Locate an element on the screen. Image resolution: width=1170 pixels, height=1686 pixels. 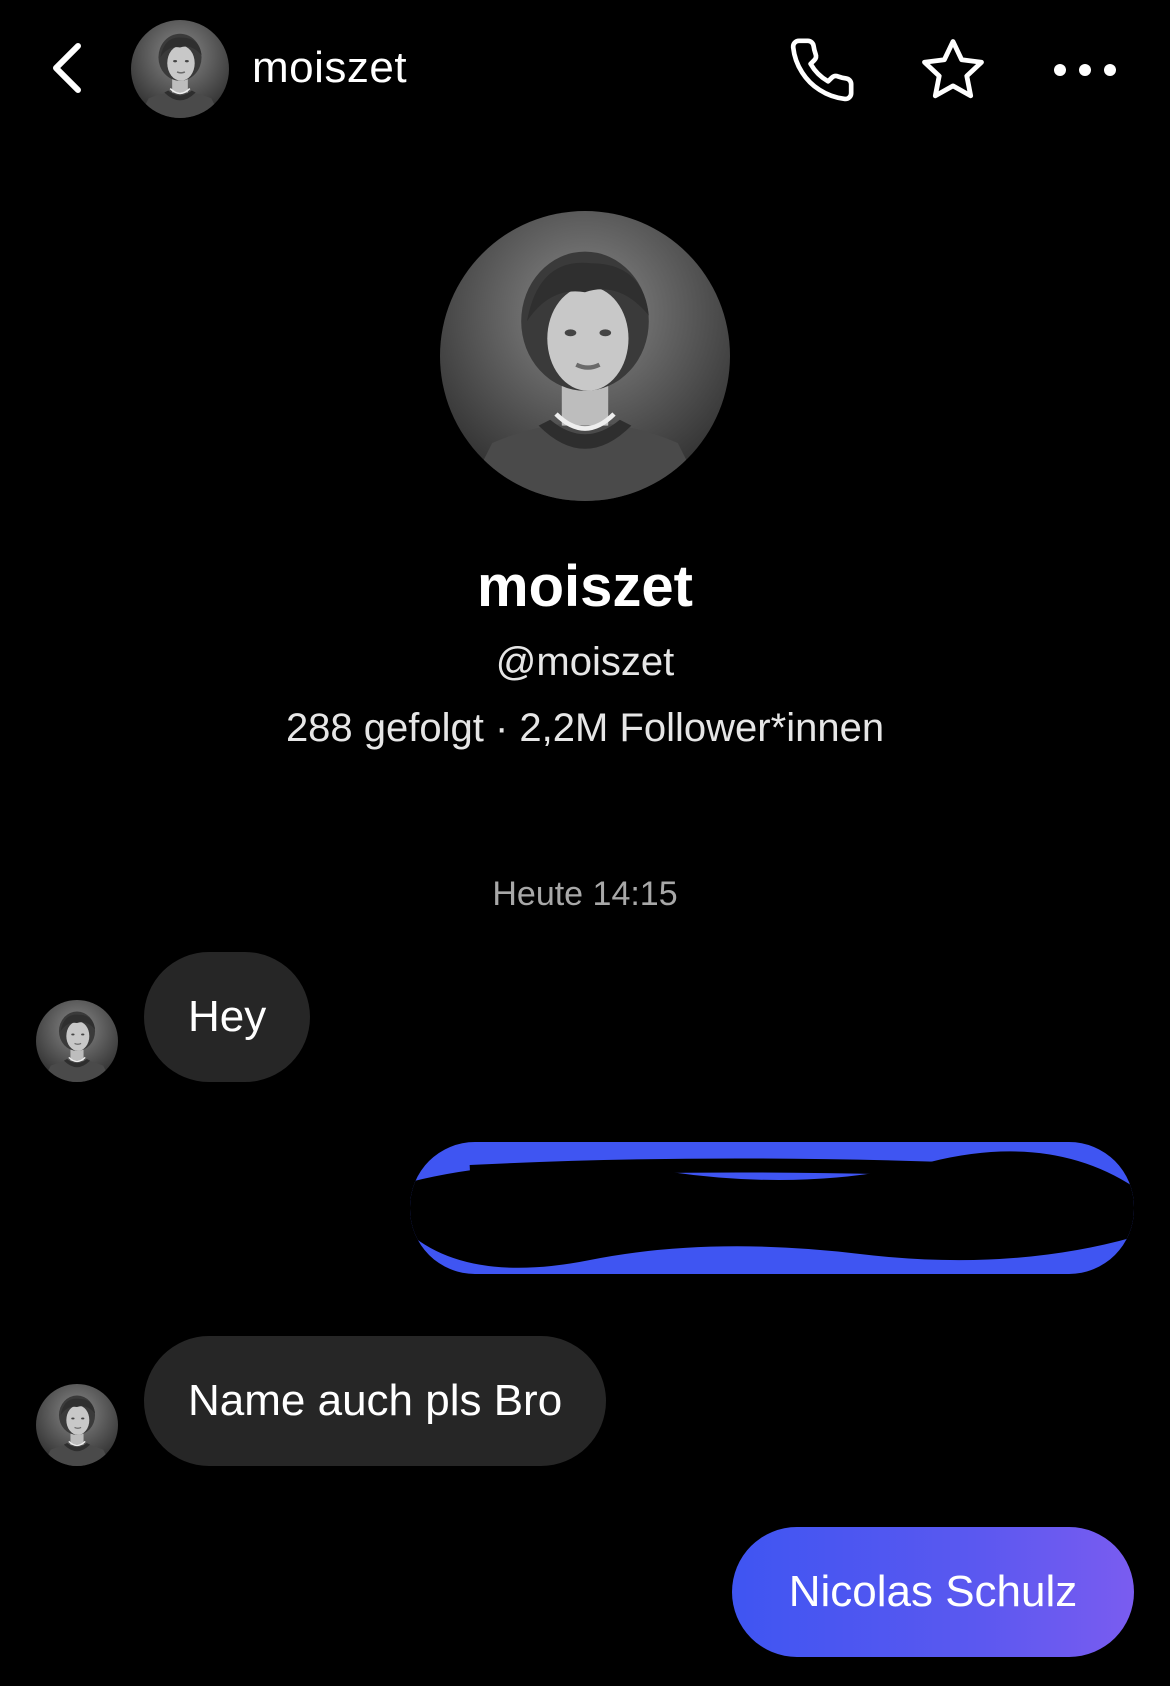
incoming-message-bubble: Name auch pls Bro is located at coordinates (375, 1401).